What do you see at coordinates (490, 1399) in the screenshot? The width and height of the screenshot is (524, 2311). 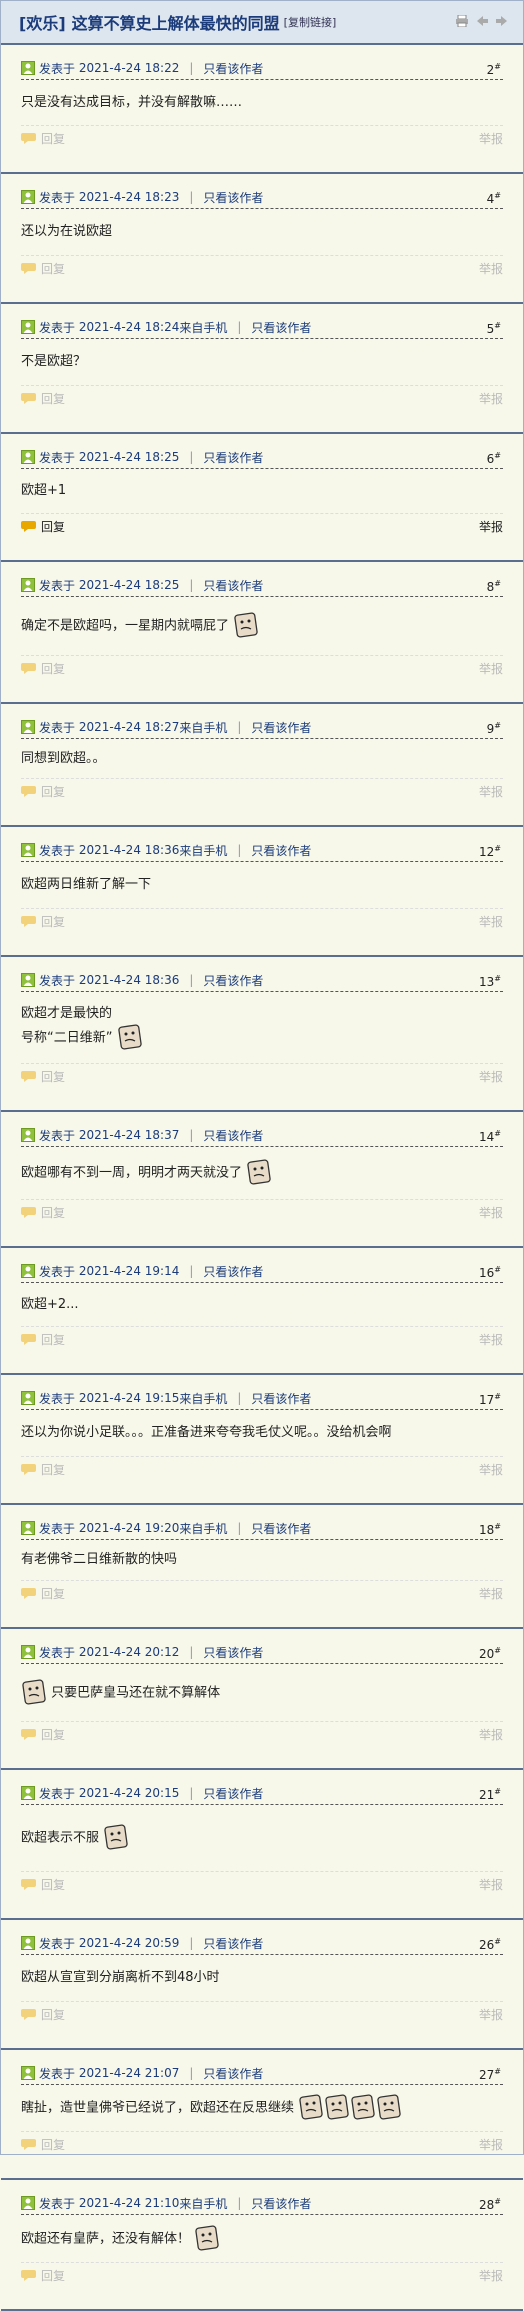 I see `floor-number: 17#` at bounding box center [490, 1399].